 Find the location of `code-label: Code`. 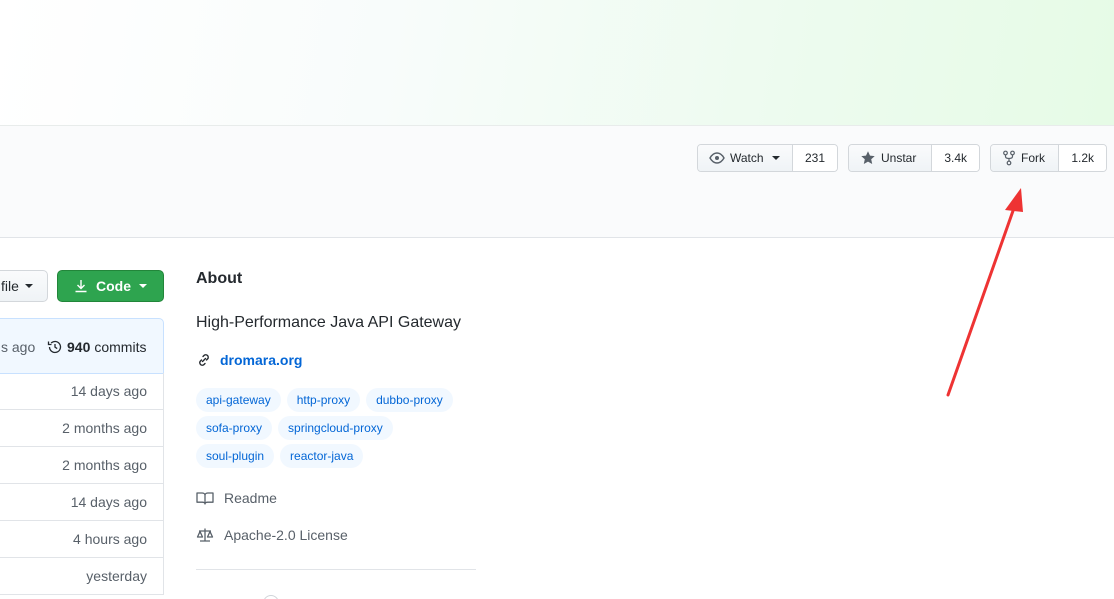

code-label: Code is located at coordinates (113, 286).